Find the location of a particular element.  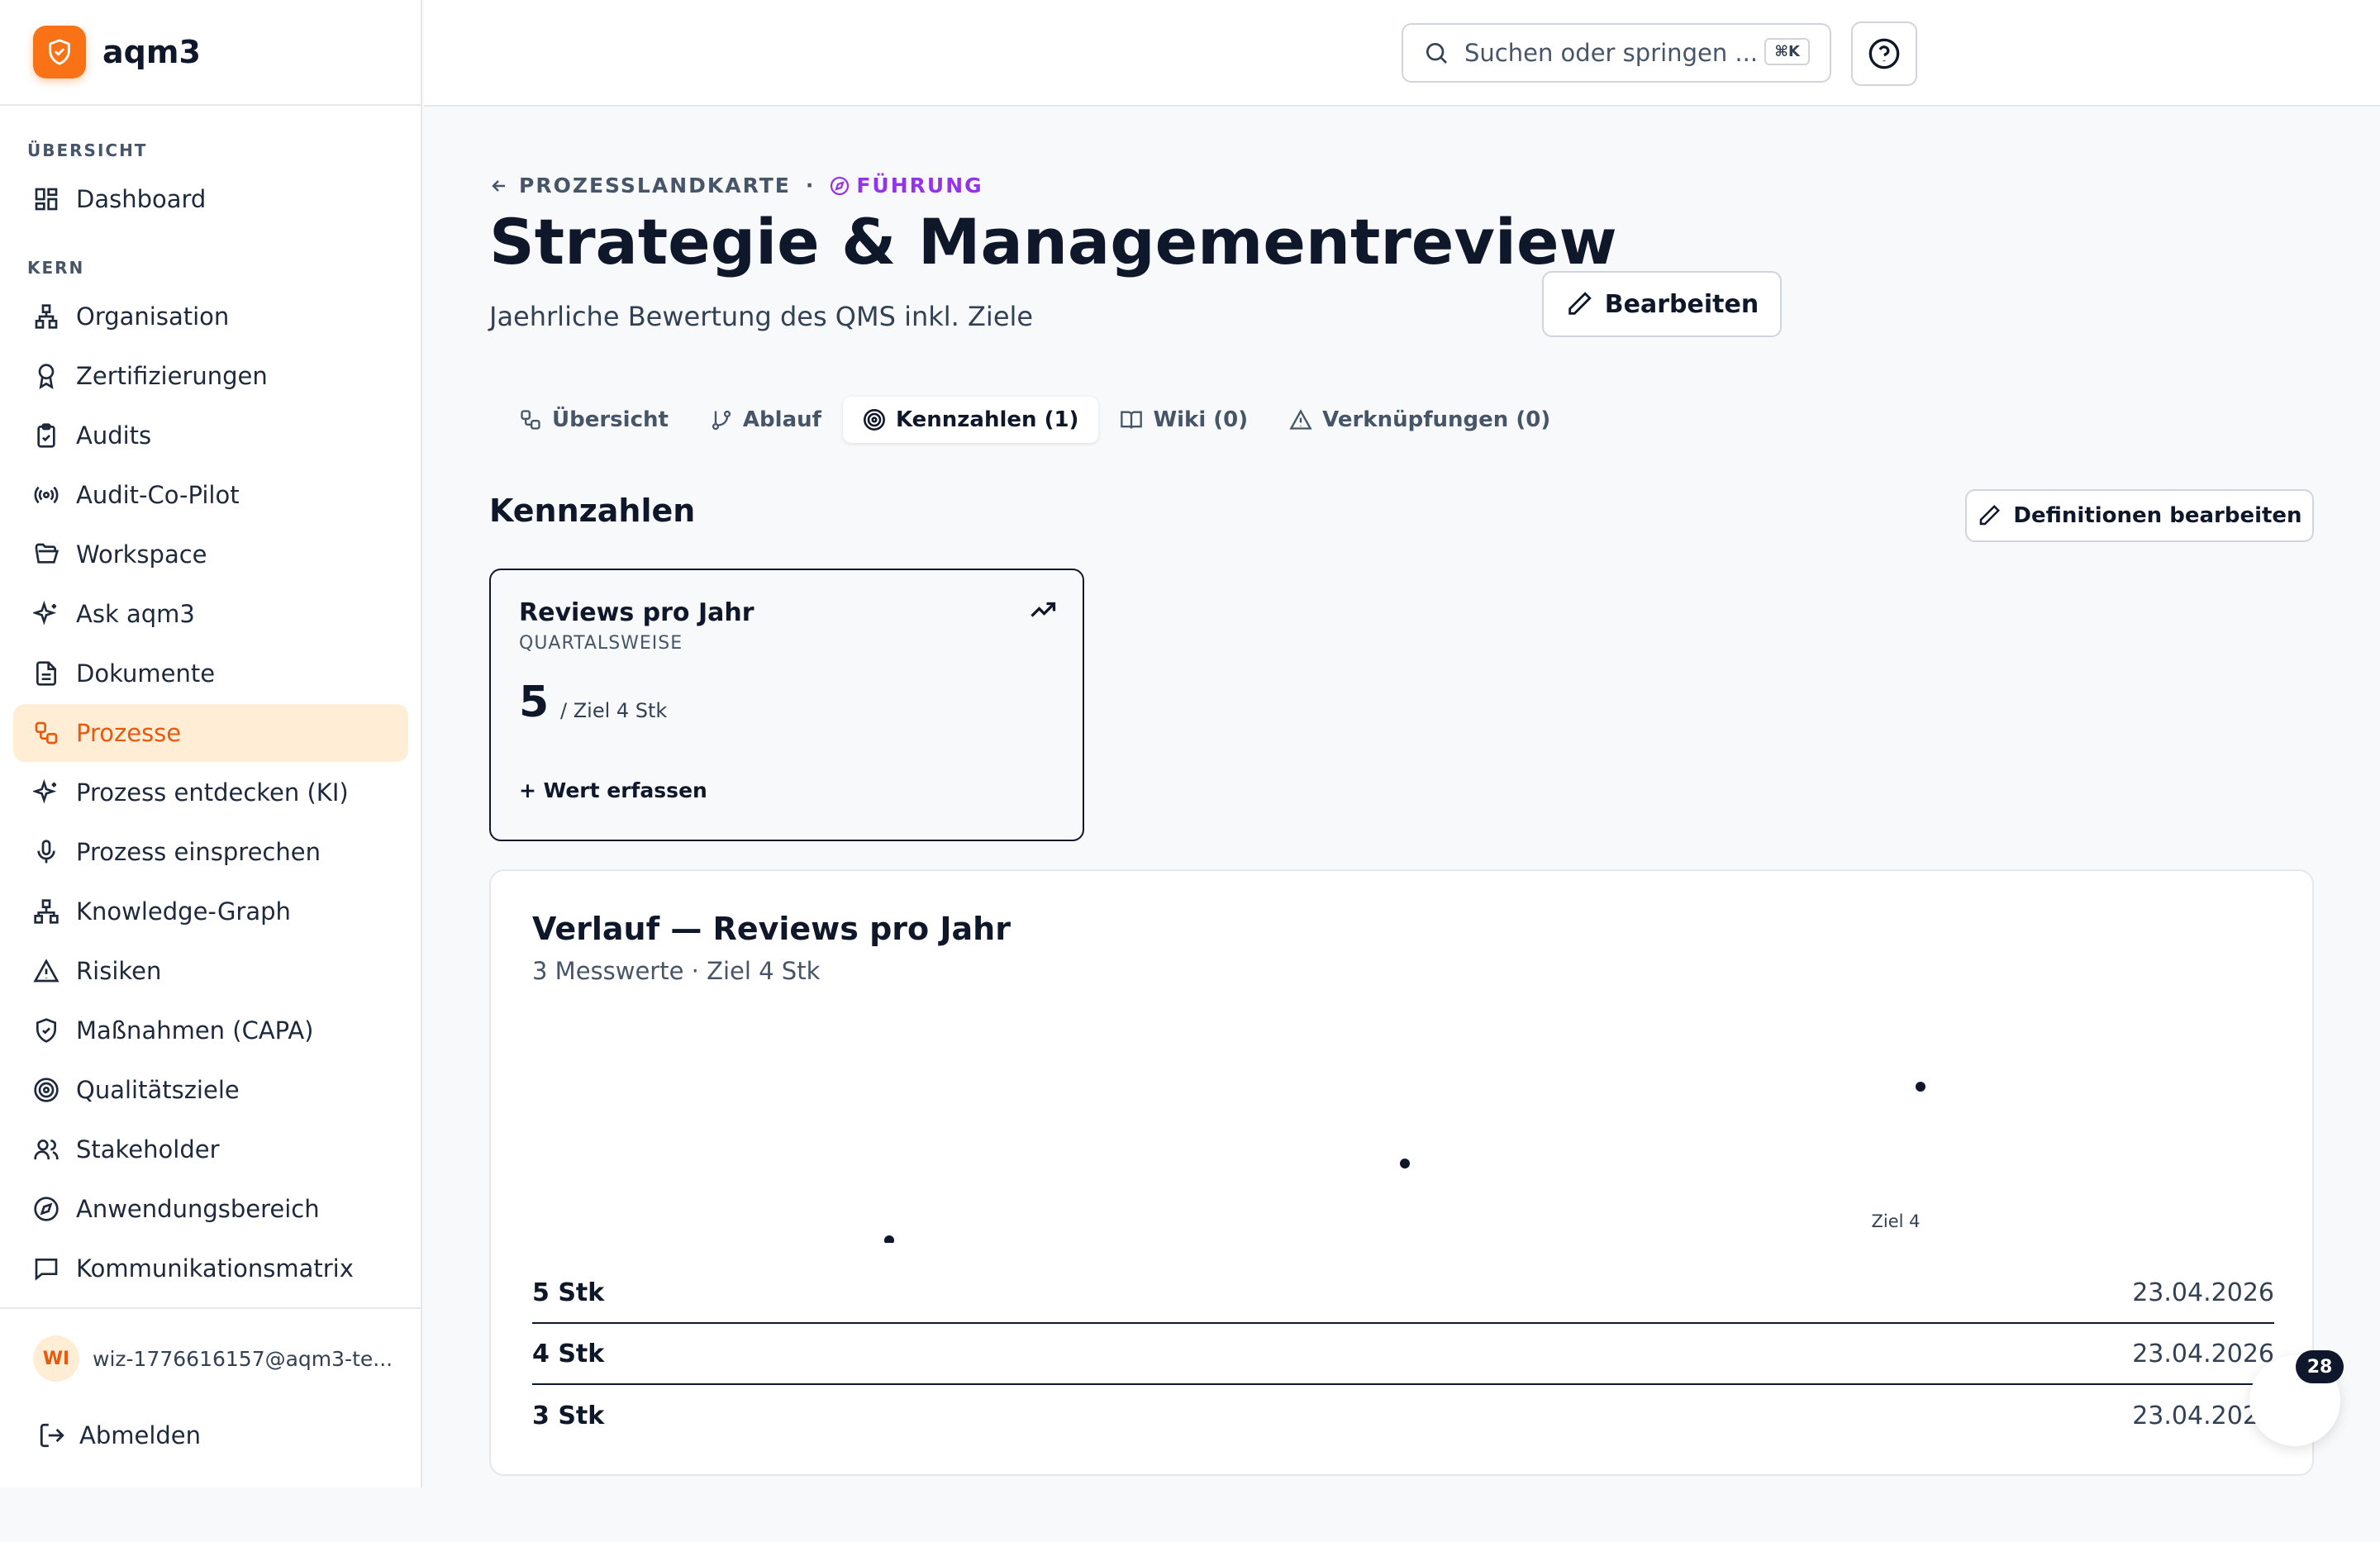

history-value: 4 Stk is located at coordinates (568, 1353).